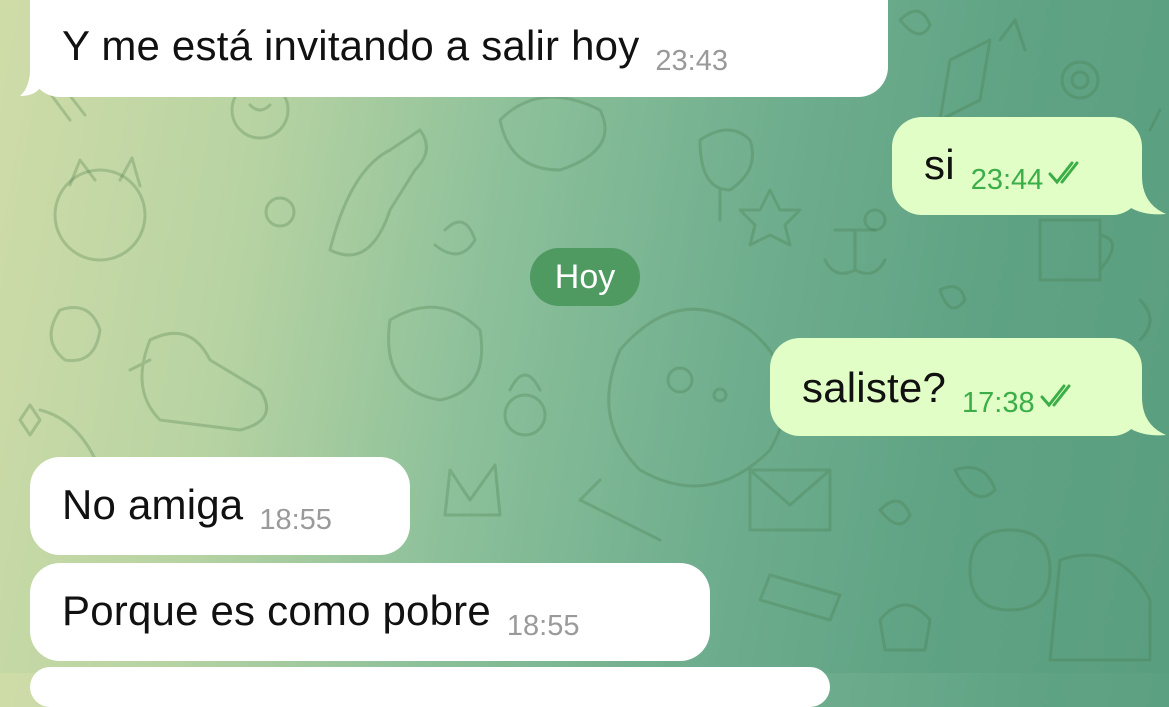  I want to click on message-bubble-incoming, so click(430, 687).